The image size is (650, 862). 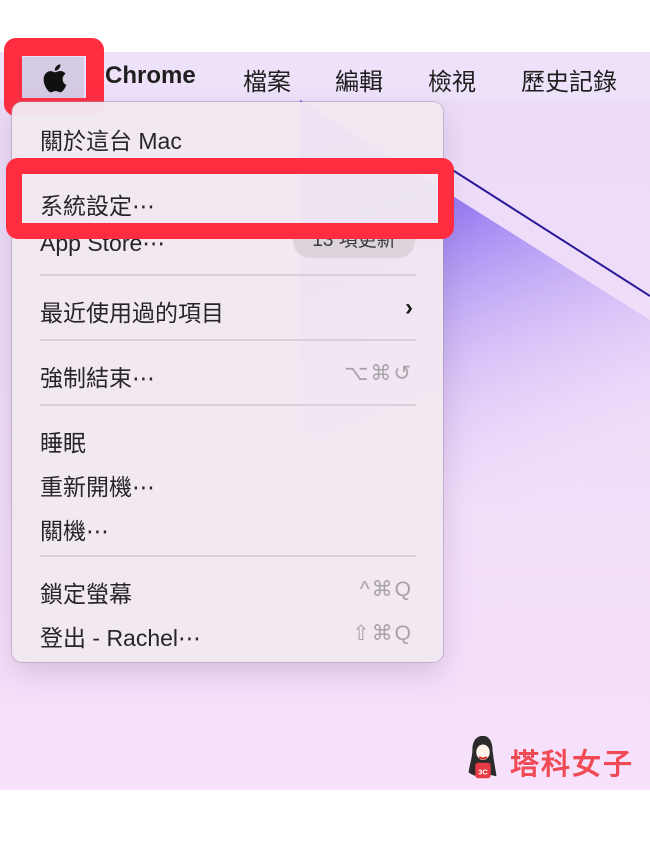 What do you see at coordinates (382, 633) in the screenshot?
I see `log-out-shortcut: ⇧⌘Q` at bounding box center [382, 633].